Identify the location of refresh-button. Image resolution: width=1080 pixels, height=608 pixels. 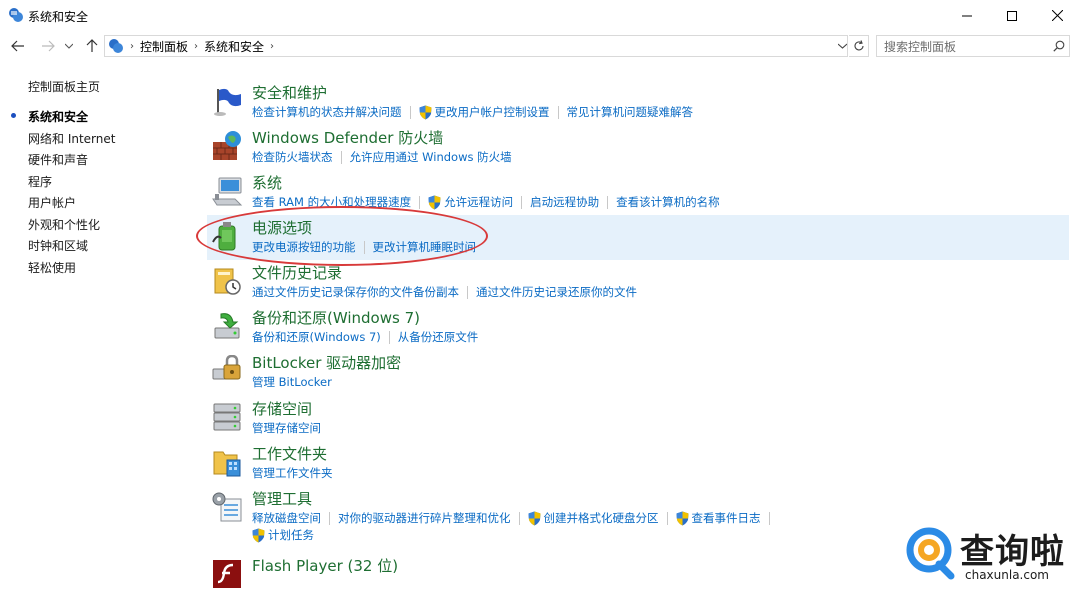
(859, 46).